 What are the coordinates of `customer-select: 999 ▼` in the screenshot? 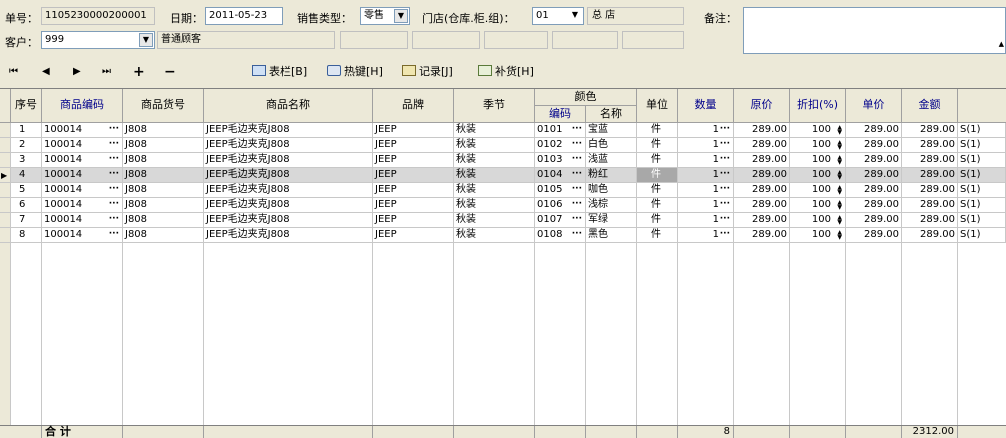 It's located at (98, 40).